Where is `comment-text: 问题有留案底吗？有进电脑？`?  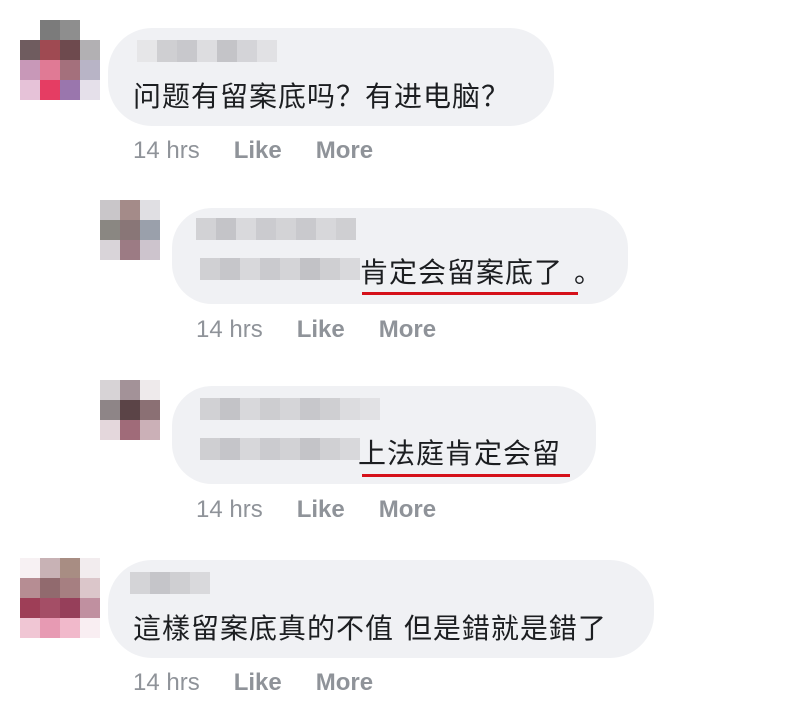
comment-text: 问题有留案底吗？有进电脑？ is located at coordinates (322, 96).